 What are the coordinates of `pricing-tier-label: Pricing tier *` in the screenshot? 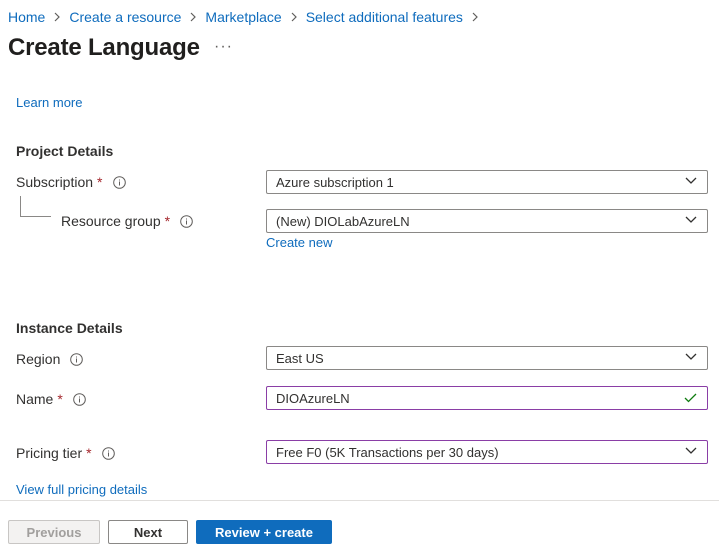 It's located at (65, 453).